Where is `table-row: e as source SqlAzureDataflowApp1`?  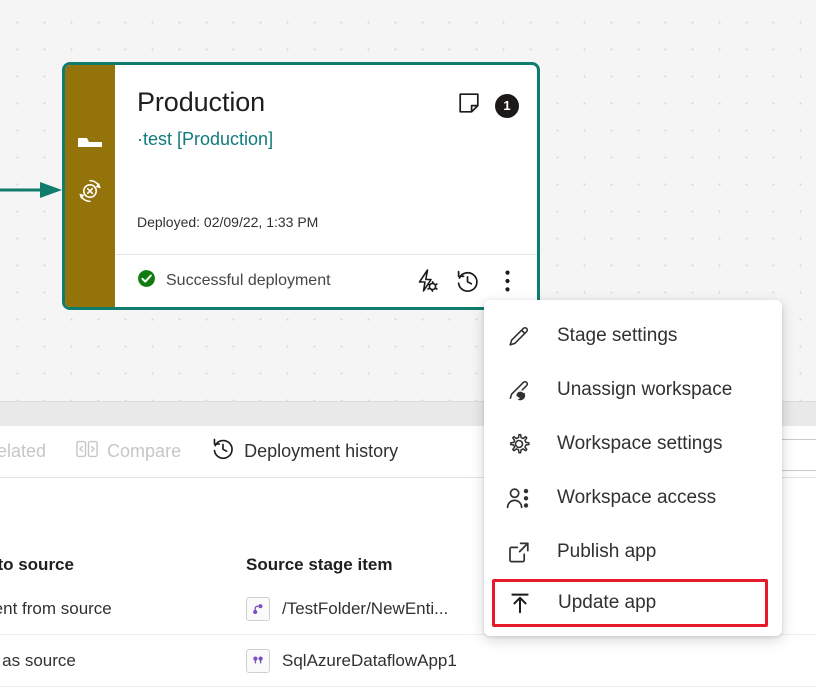 table-row: e as source SqlAzureDataflowApp1 is located at coordinates (408, 661).